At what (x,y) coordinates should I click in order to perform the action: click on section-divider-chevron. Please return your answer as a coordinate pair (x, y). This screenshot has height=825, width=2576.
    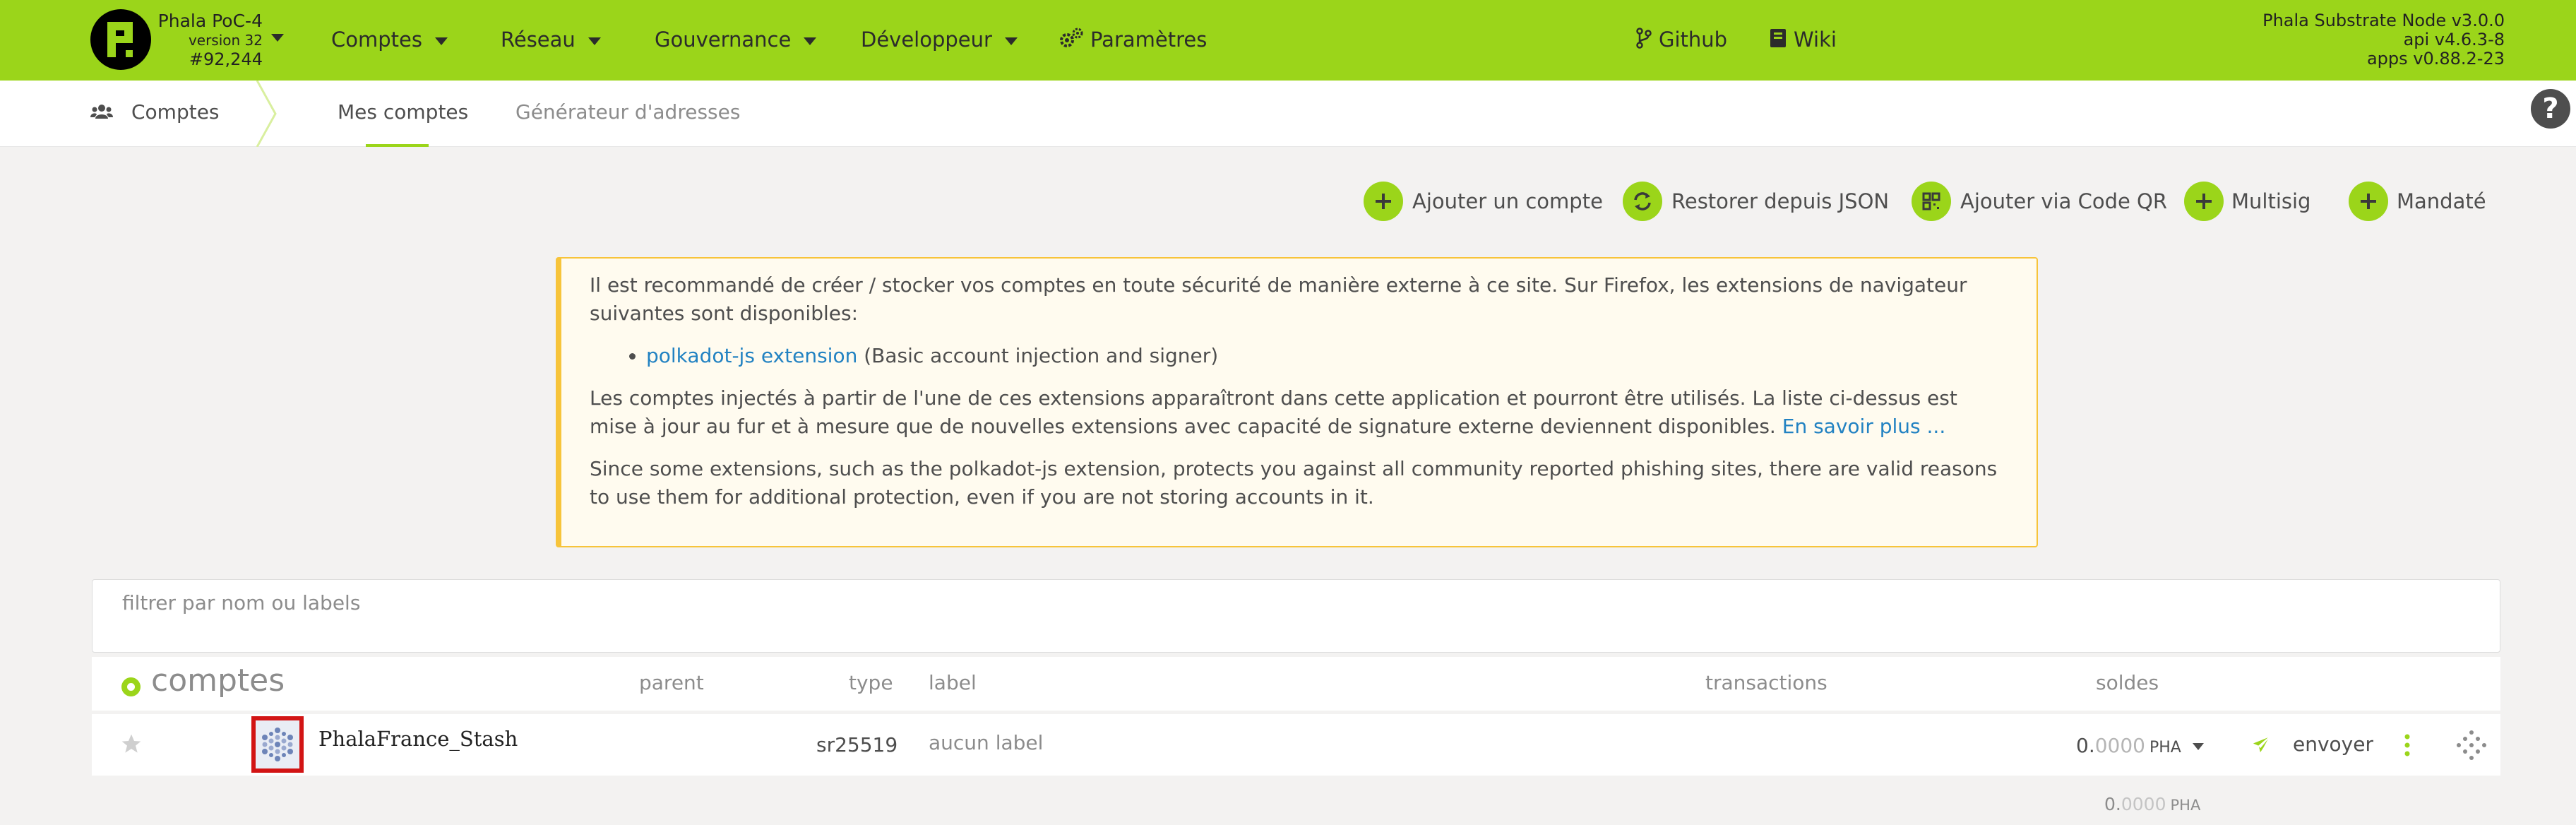
    Looking at the image, I should click on (266, 114).